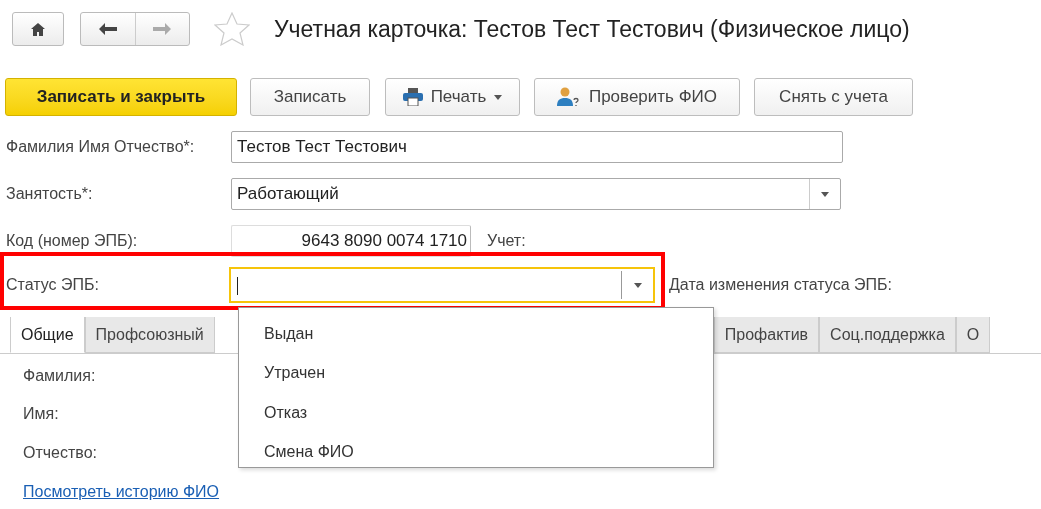 The width and height of the screenshot is (1041, 509). Describe the element at coordinates (162, 29) in the screenshot. I see `forward-arrow-icon` at that location.